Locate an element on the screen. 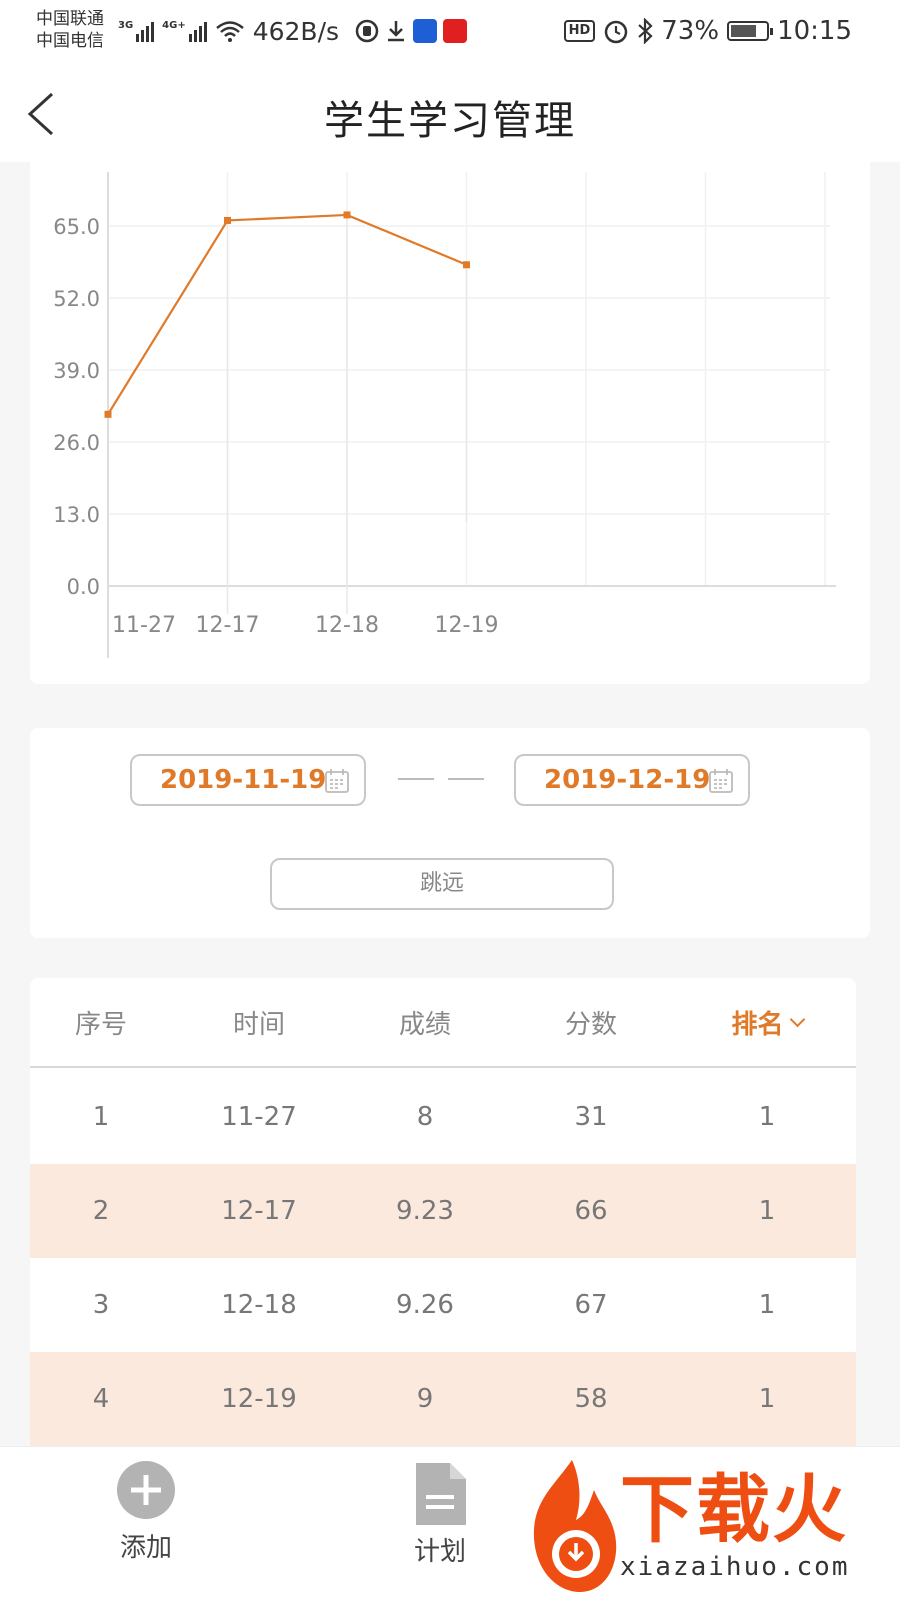 The width and height of the screenshot is (900, 1600). table-row: 4 12-19 9 58 1 is located at coordinates (443, 1399).